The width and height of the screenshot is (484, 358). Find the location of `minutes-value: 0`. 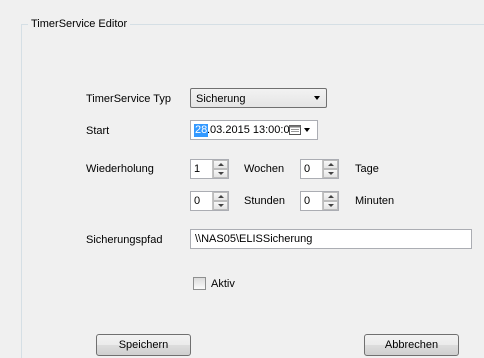

minutes-value: 0 is located at coordinates (307, 201).